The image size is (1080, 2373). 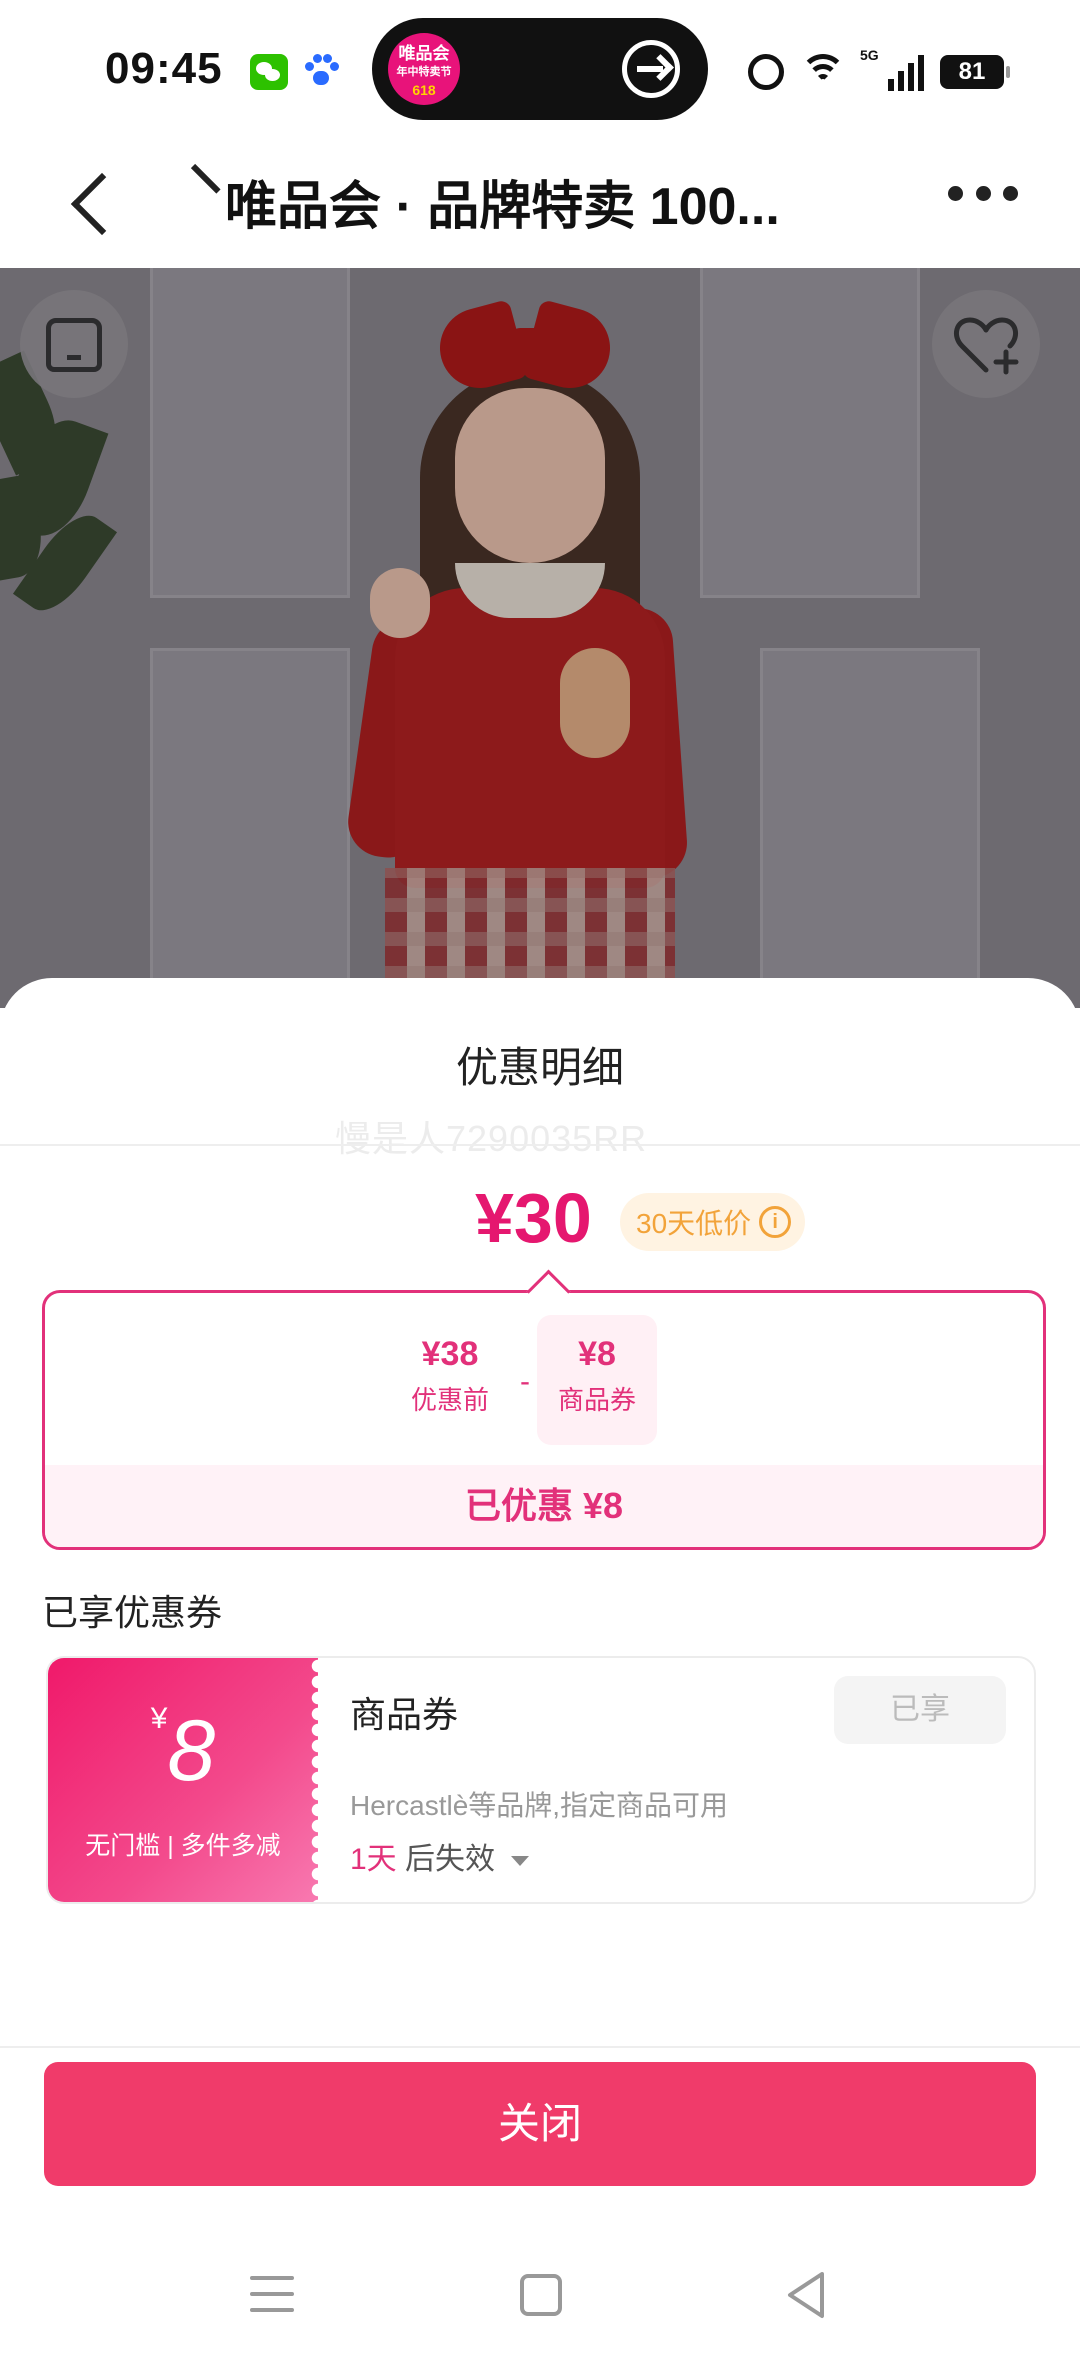 I want to click on low-price-badge: 30天低价 i, so click(x=713, y=1222).